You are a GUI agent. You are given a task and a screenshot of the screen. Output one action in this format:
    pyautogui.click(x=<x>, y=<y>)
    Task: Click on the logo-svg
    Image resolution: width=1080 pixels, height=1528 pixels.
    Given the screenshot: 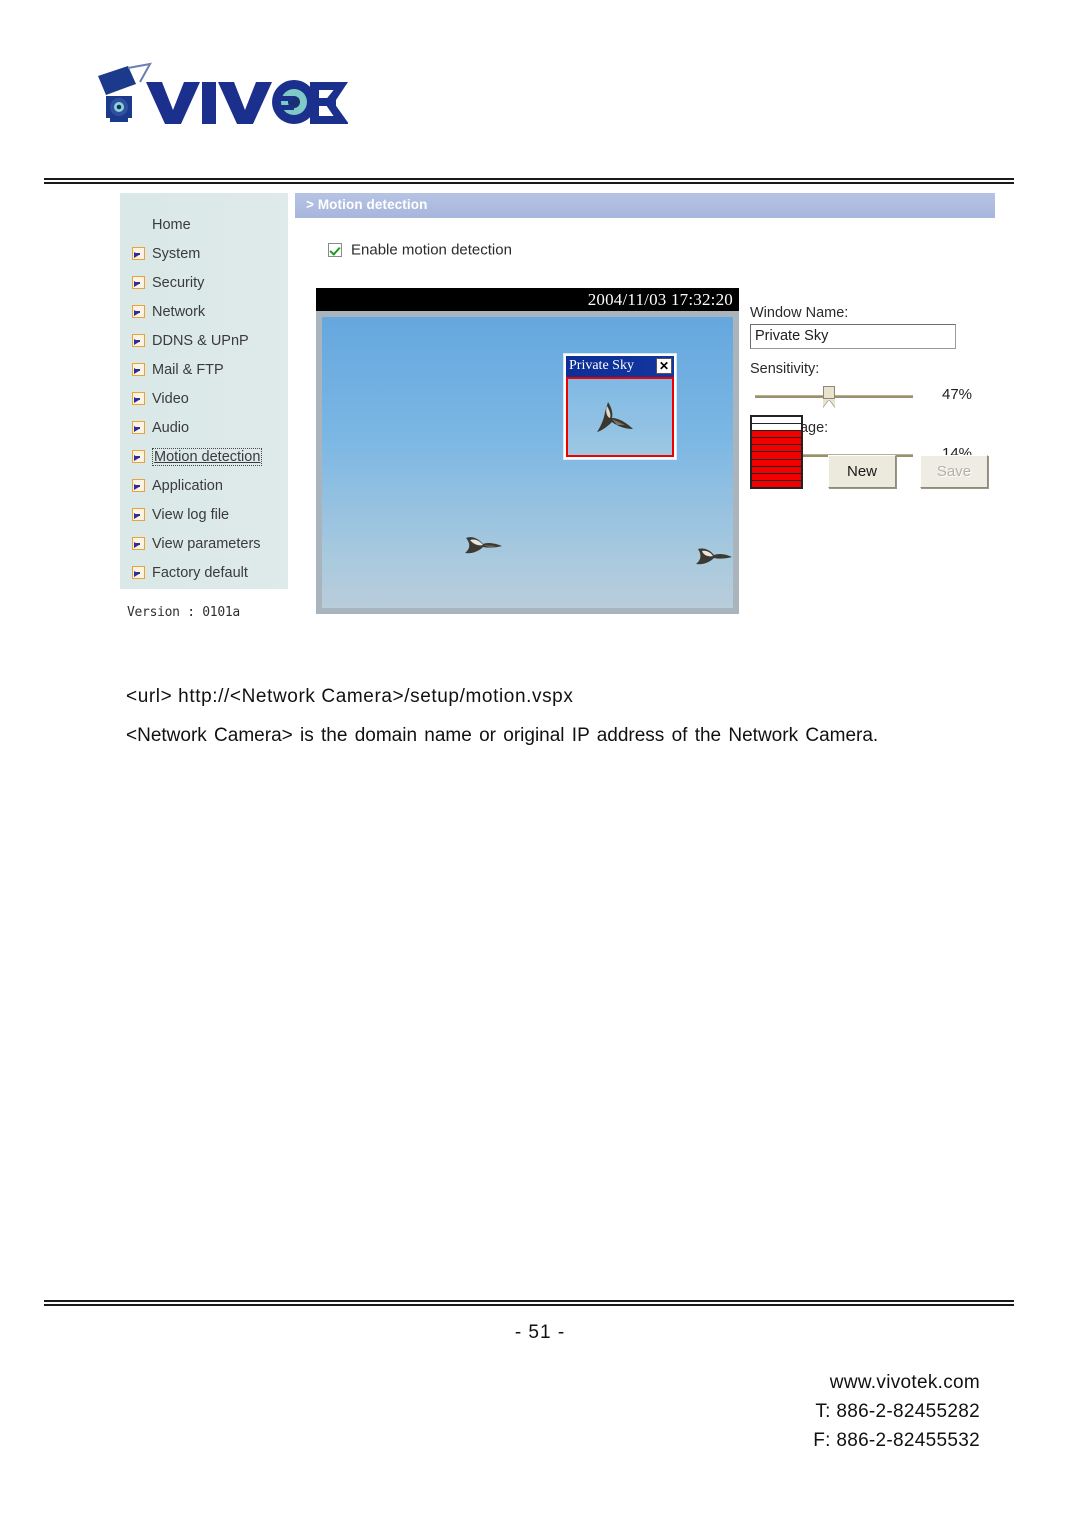 What is the action you would take?
    pyautogui.click(x=223, y=93)
    